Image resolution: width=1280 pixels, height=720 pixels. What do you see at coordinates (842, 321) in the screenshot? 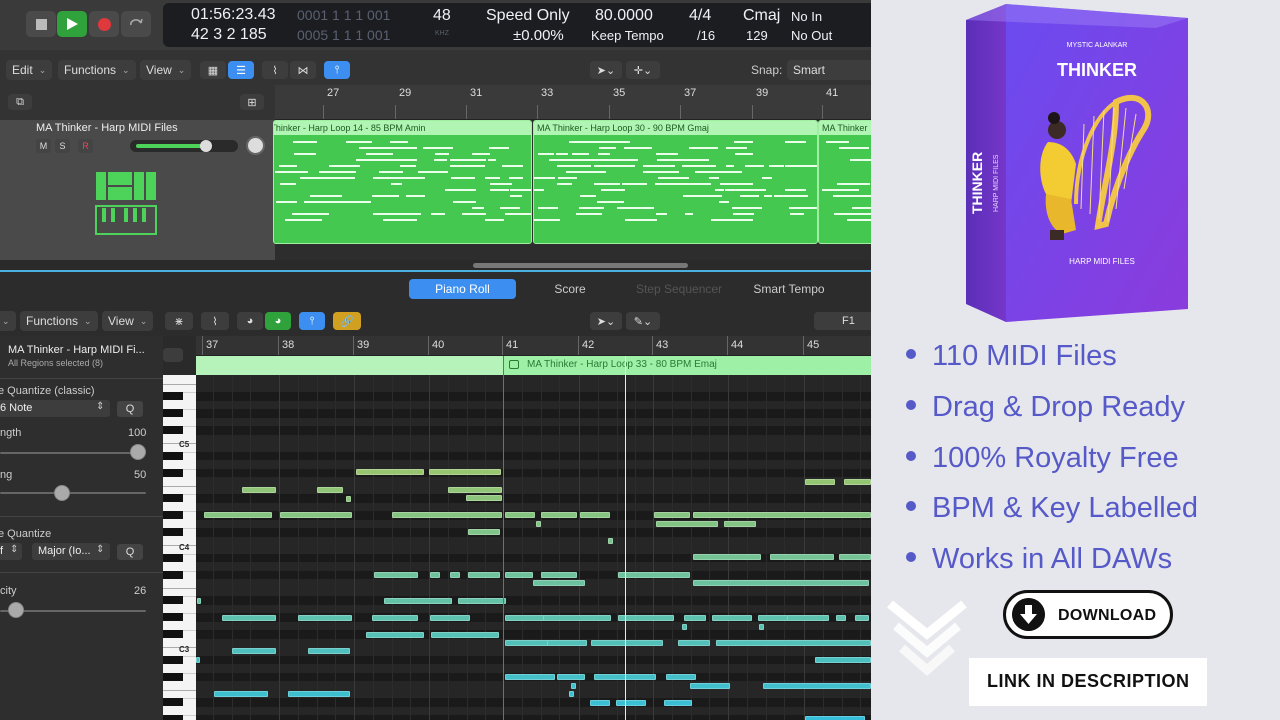
I see `zoom-field: F1` at bounding box center [842, 321].